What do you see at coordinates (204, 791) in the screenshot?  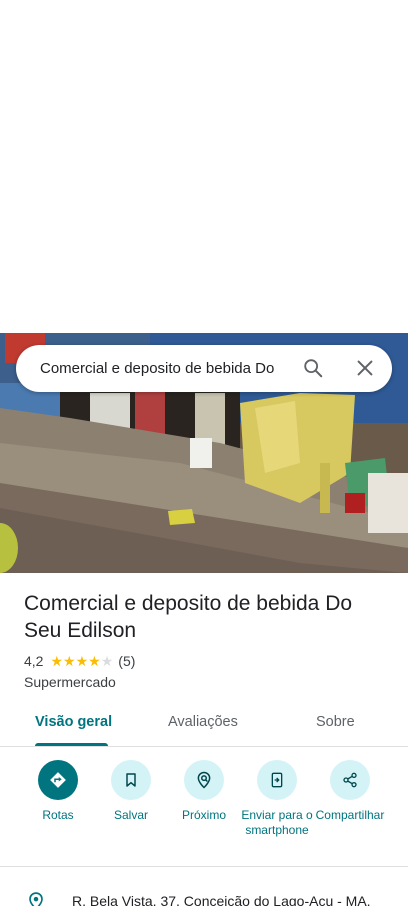 I see `nearby-button: Próximo` at bounding box center [204, 791].